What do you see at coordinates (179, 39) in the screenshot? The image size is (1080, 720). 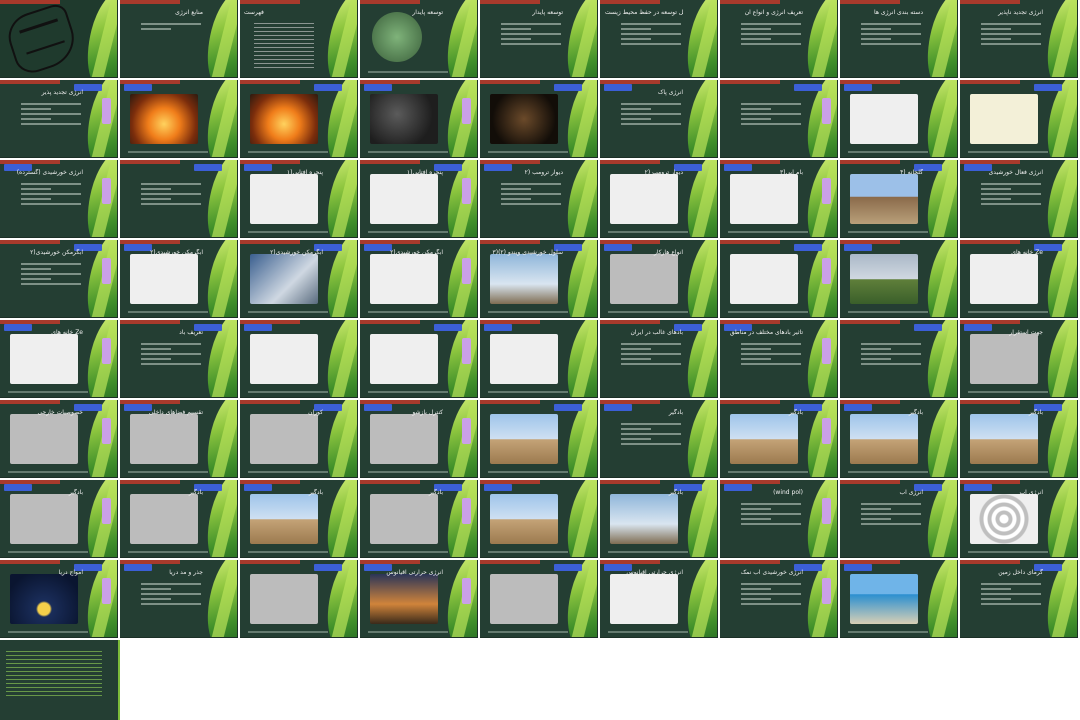 I see `slide-thumbnail-2: منابع انرژی` at bounding box center [179, 39].